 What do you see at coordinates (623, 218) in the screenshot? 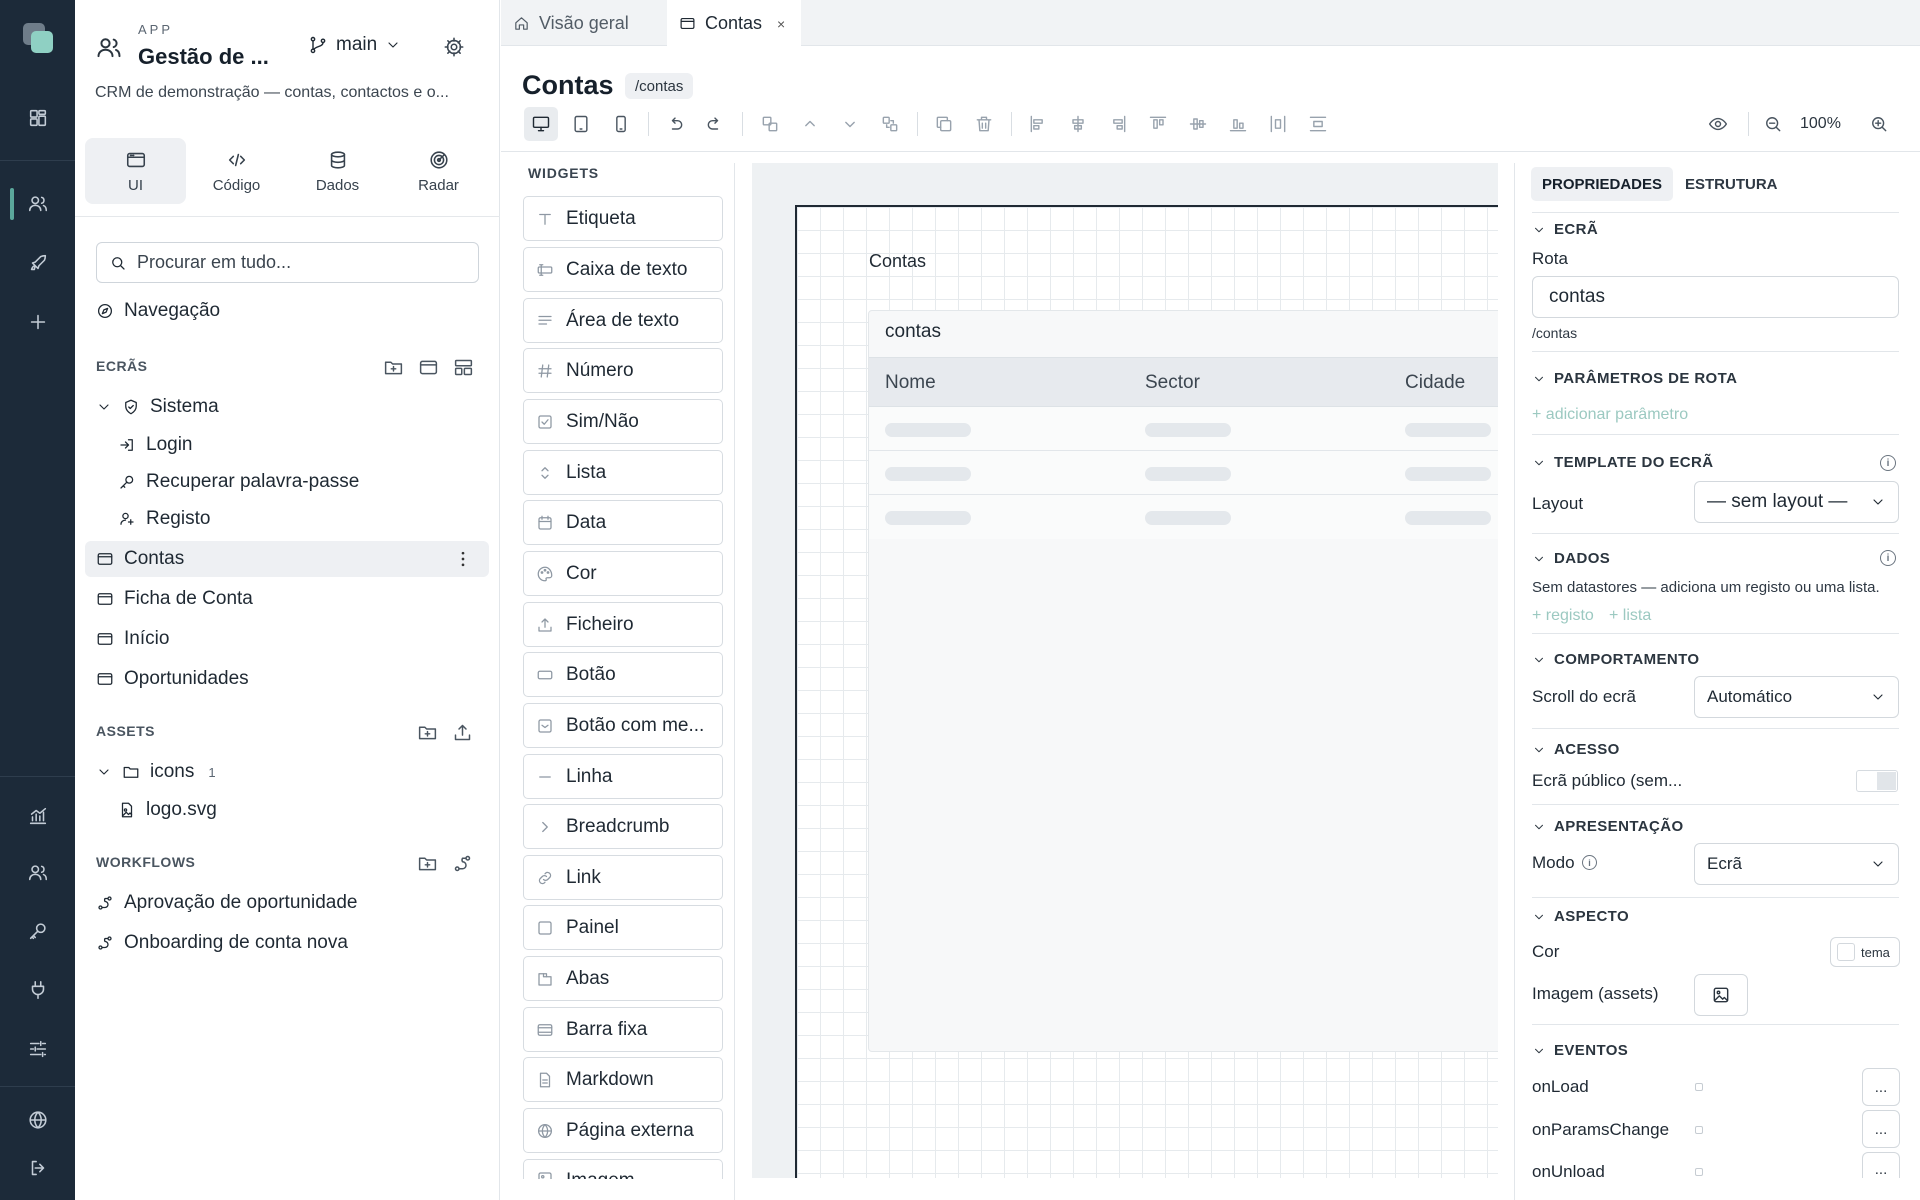
I see `widget-etiqueta: Etiqueta` at bounding box center [623, 218].